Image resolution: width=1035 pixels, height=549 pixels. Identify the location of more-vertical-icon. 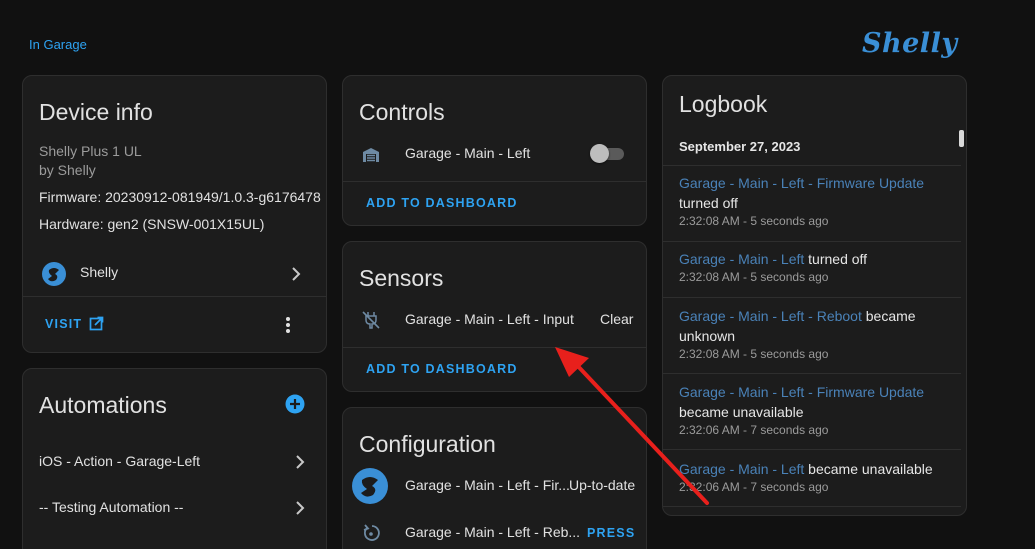
(288, 325).